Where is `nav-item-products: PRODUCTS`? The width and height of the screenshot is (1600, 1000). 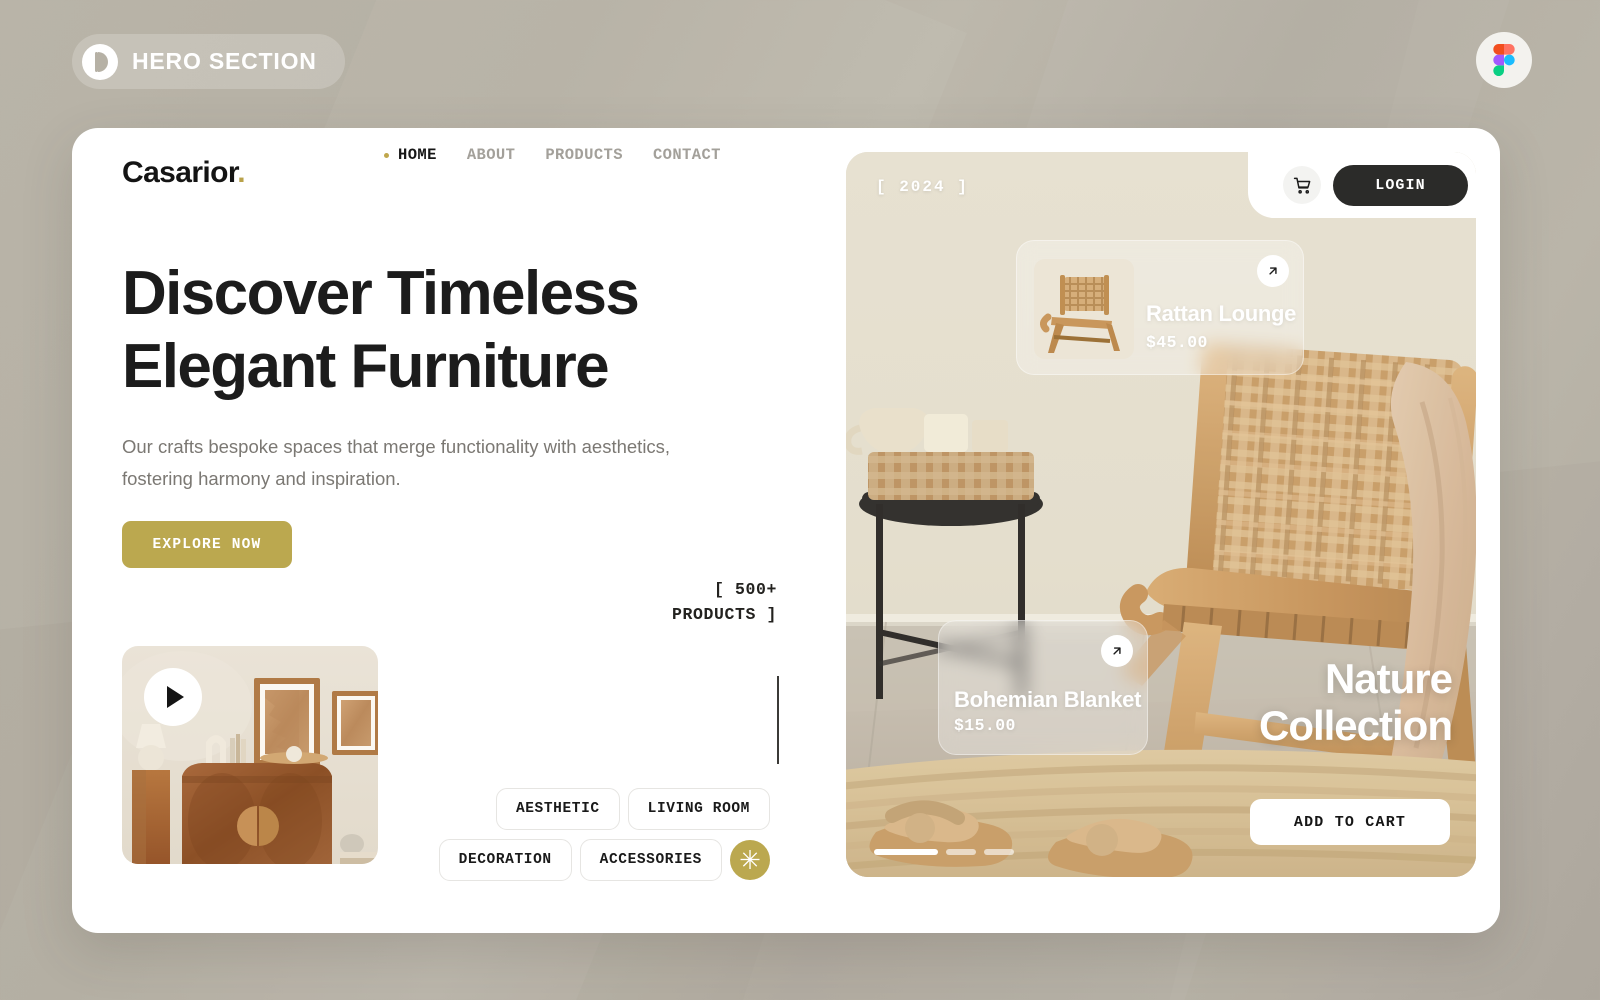 nav-item-products: PRODUCTS is located at coordinates (584, 155).